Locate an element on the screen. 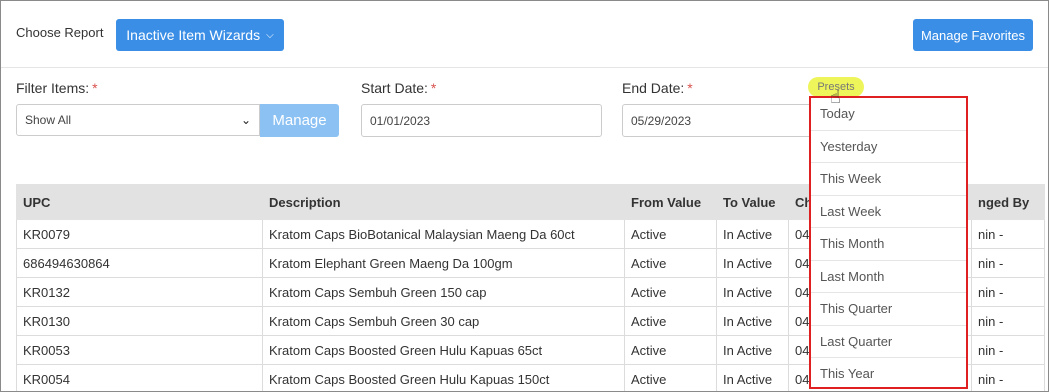 This screenshot has height=392, width=1049. filter-items-value: Show All is located at coordinates (48, 120).